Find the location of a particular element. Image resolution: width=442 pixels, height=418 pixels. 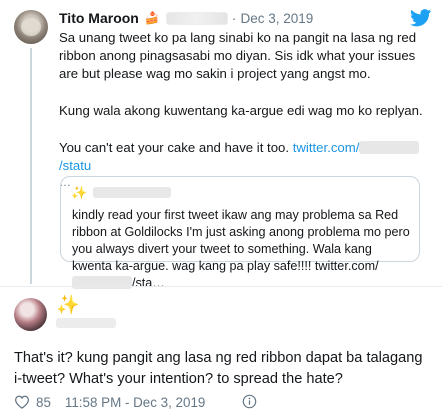

reply-timestamp: 11:58 PM - Dec 3, 2019 is located at coordinates (135, 402).